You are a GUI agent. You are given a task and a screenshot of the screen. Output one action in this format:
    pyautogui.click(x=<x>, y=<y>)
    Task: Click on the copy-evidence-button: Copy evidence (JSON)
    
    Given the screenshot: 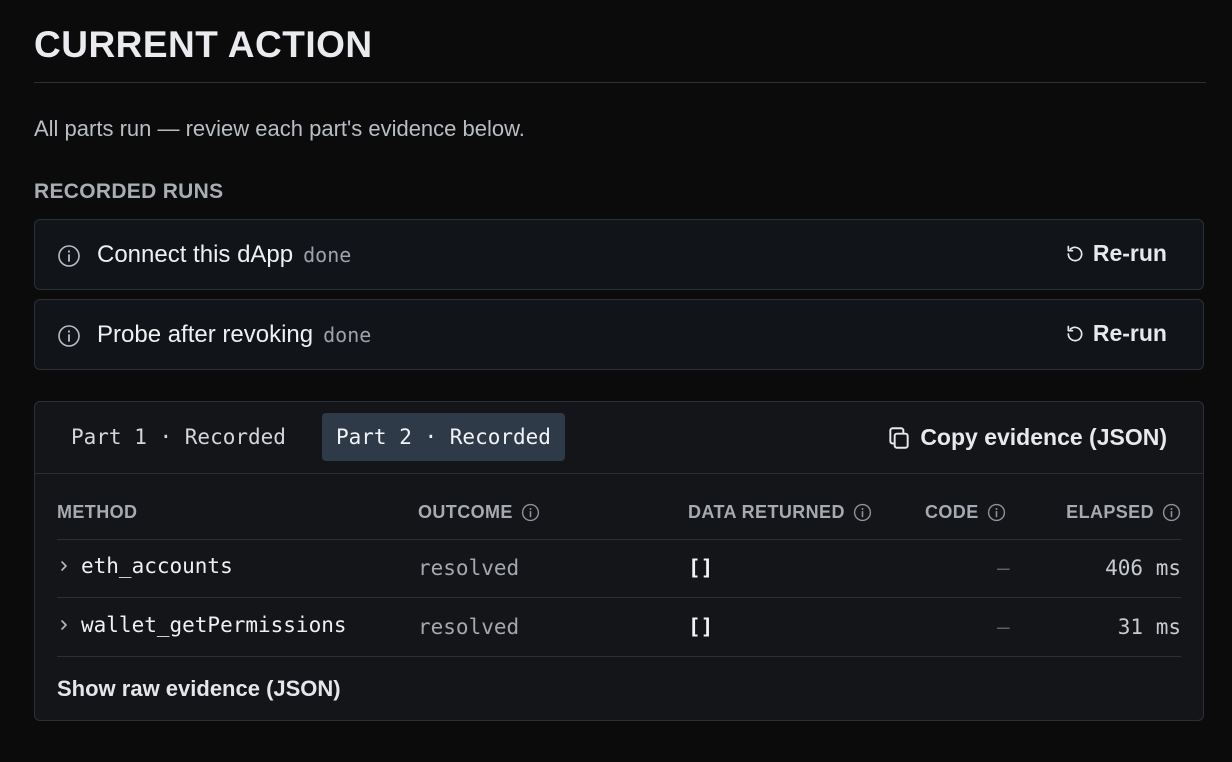 What is the action you would take?
    pyautogui.click(x=1026, y=437)
    